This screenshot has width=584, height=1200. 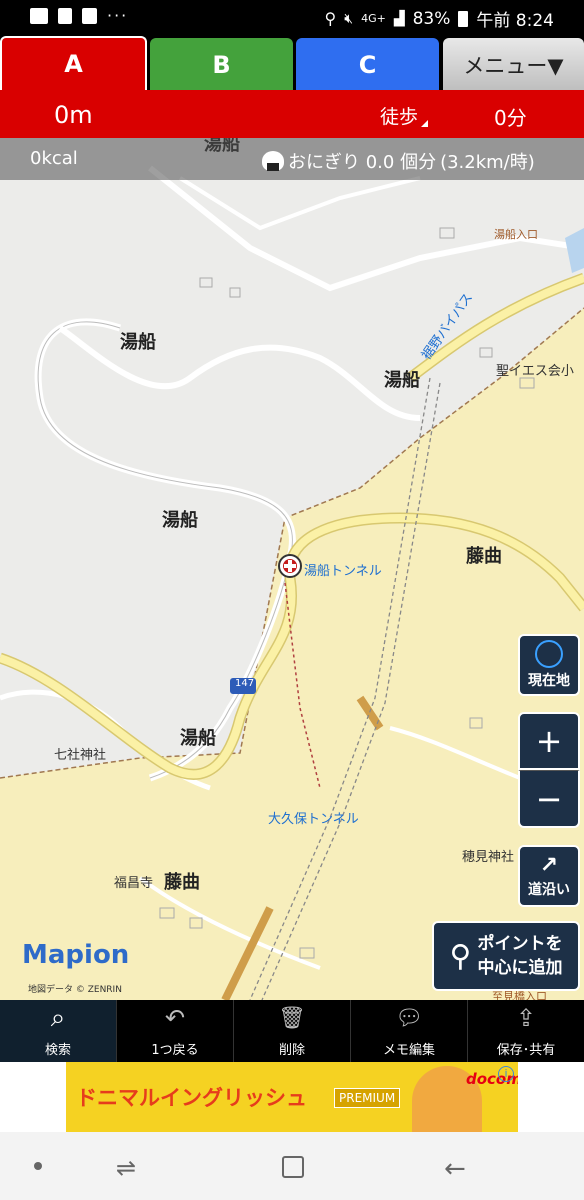 I want to click on ad-banner: ドニマルイングリッシュ PREMIUM docomo i, so click(x=292, y=1097).